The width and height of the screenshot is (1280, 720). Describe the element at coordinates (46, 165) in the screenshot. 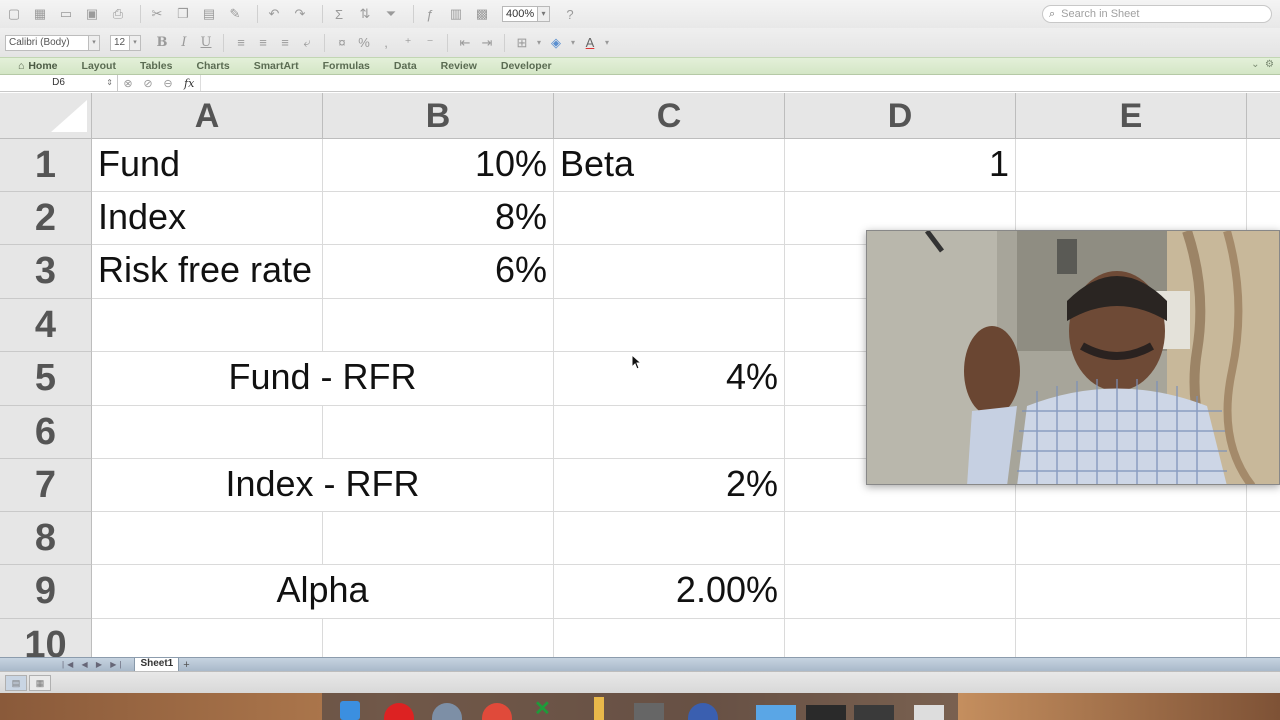

I see `row-header-1: 1` at that location.